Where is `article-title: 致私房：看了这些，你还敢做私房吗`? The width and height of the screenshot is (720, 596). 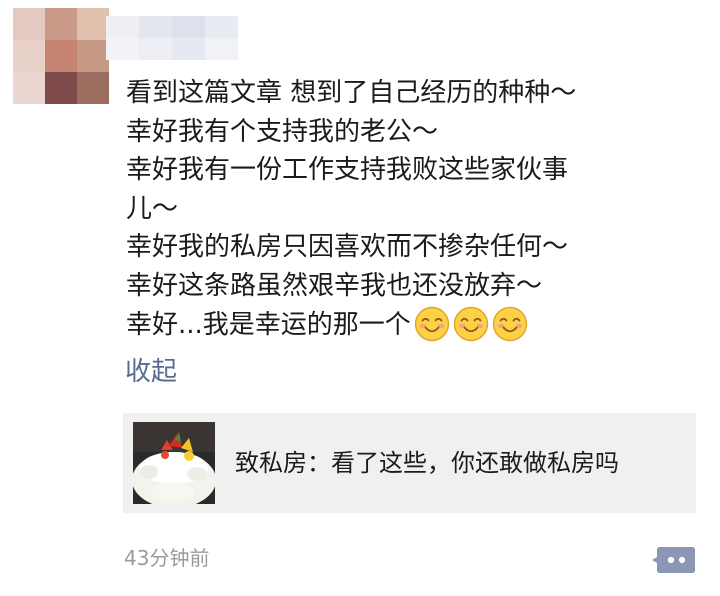
article-title: 致私房：看了这些，你还敢做私房吗 is located at coordinates (427, 463).